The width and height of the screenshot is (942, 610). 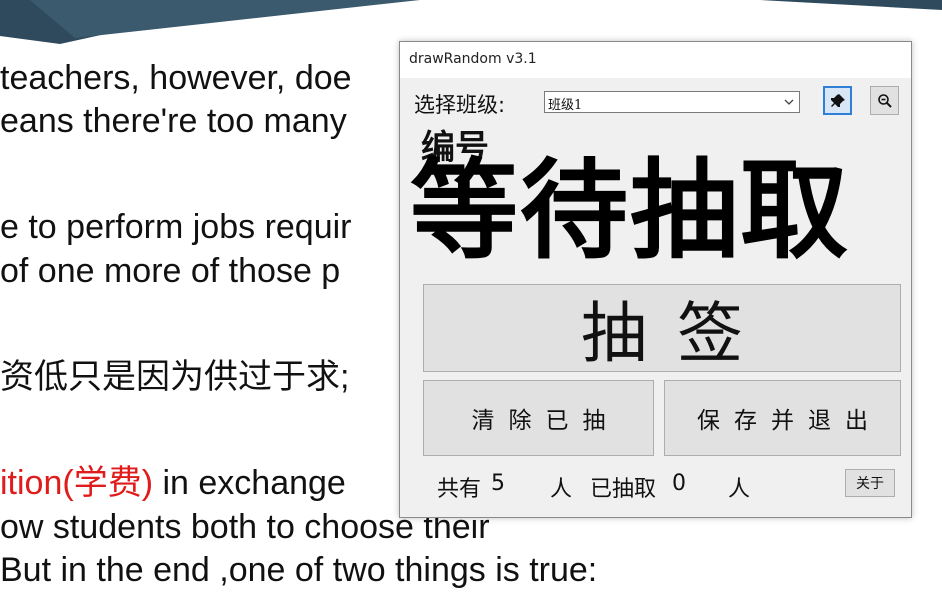 I want to click on slide-text-line: of one more of those p, so click(x=170, y=271).